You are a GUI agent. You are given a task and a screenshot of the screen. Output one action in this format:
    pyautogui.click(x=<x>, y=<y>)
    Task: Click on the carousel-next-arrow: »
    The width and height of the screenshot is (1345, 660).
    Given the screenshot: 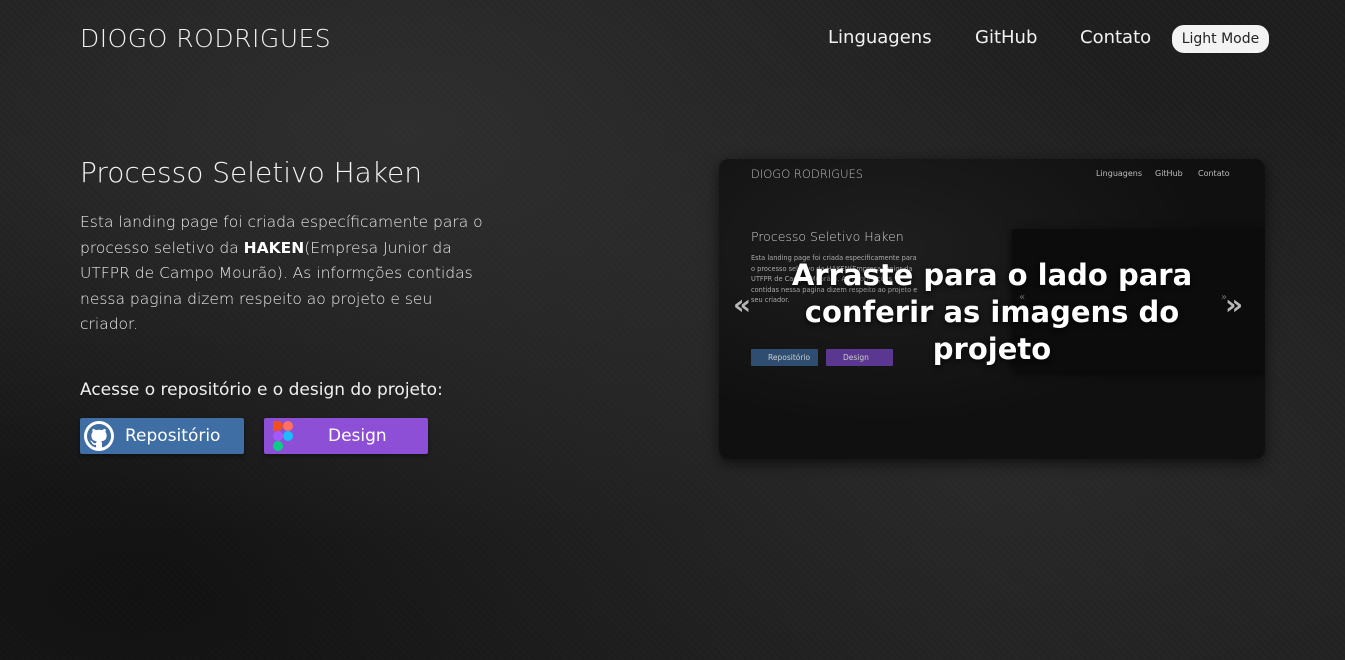 What is the action you would take?
    pyautogui.click(x=1234, y=305)
    